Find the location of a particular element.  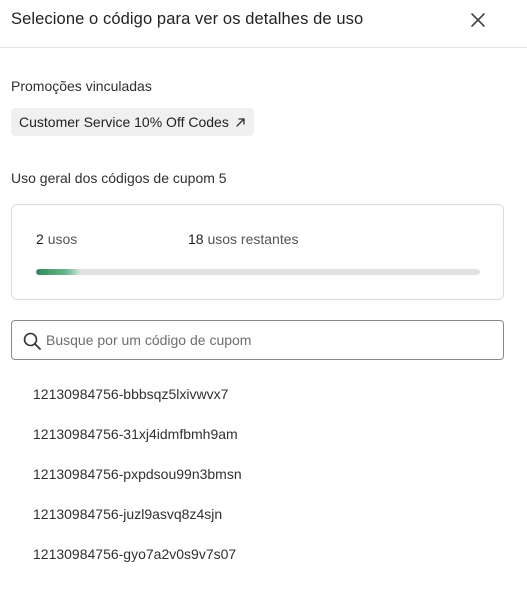

usage-progress-bar is located at coordinates (258, 272).